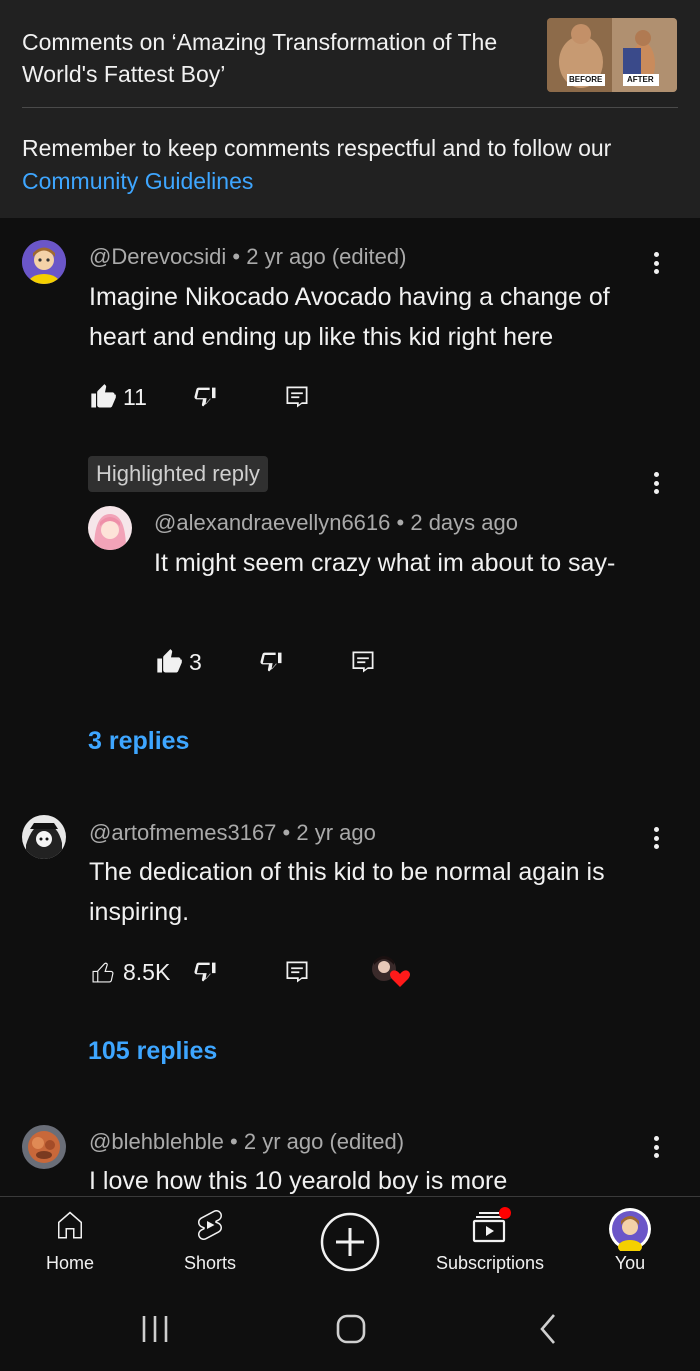  I want to click on like-count: 8.5K, so click(147, 971).